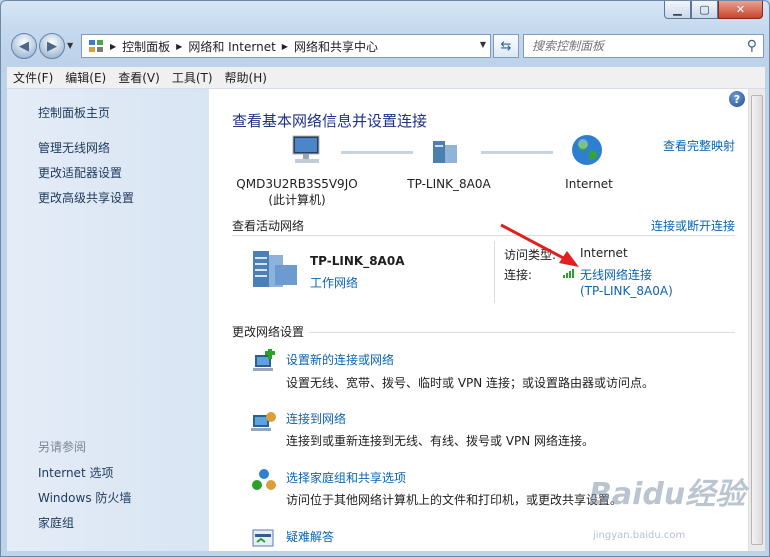 The image size is (770, 557). What do you see at coordinates (246, 77) in the screenshot?
I see `menu-help: 帮助(H)` at bounding box center [246, 77].